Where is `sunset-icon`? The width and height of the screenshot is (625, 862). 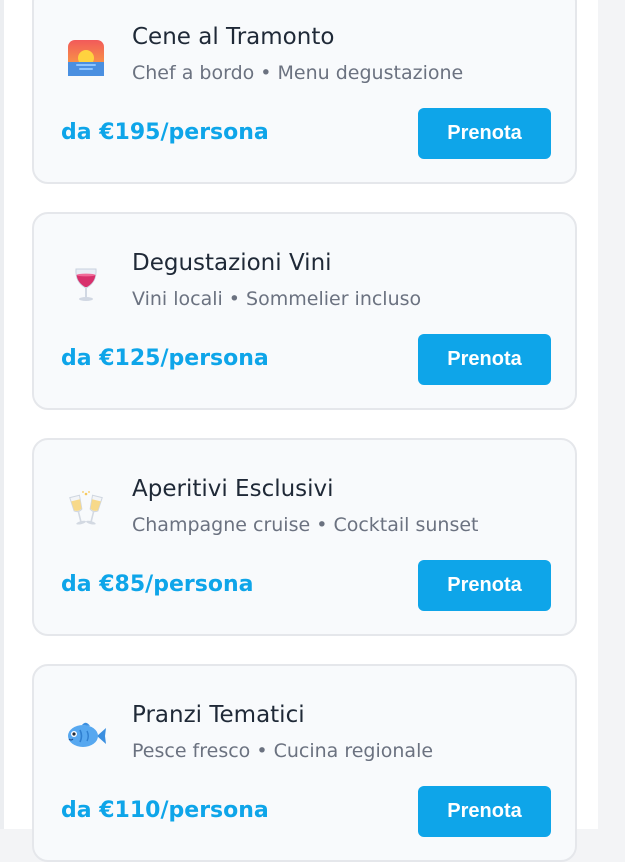
sunset-icon is located at coordinates (86, 58).